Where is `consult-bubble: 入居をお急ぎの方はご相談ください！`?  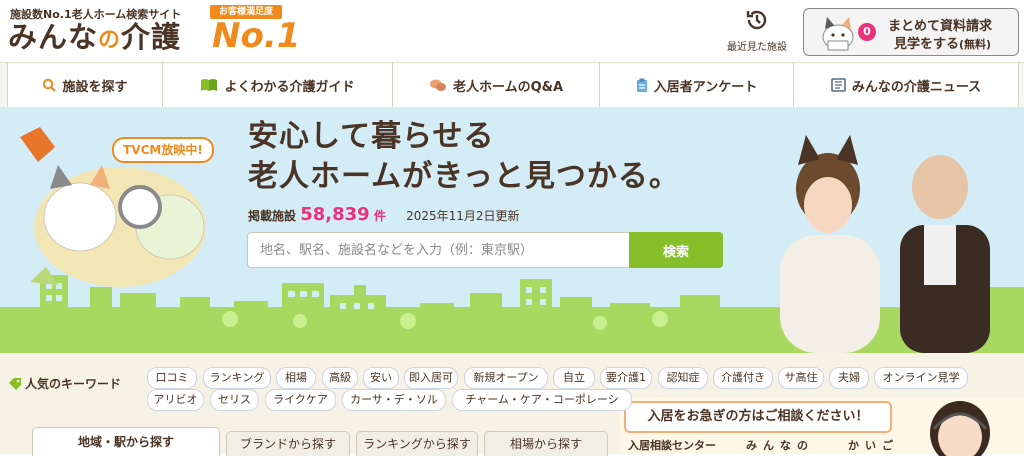
consult-bubble: 入居をお急ぎの方はご相談ください！ is located at coordinates (758, 417).